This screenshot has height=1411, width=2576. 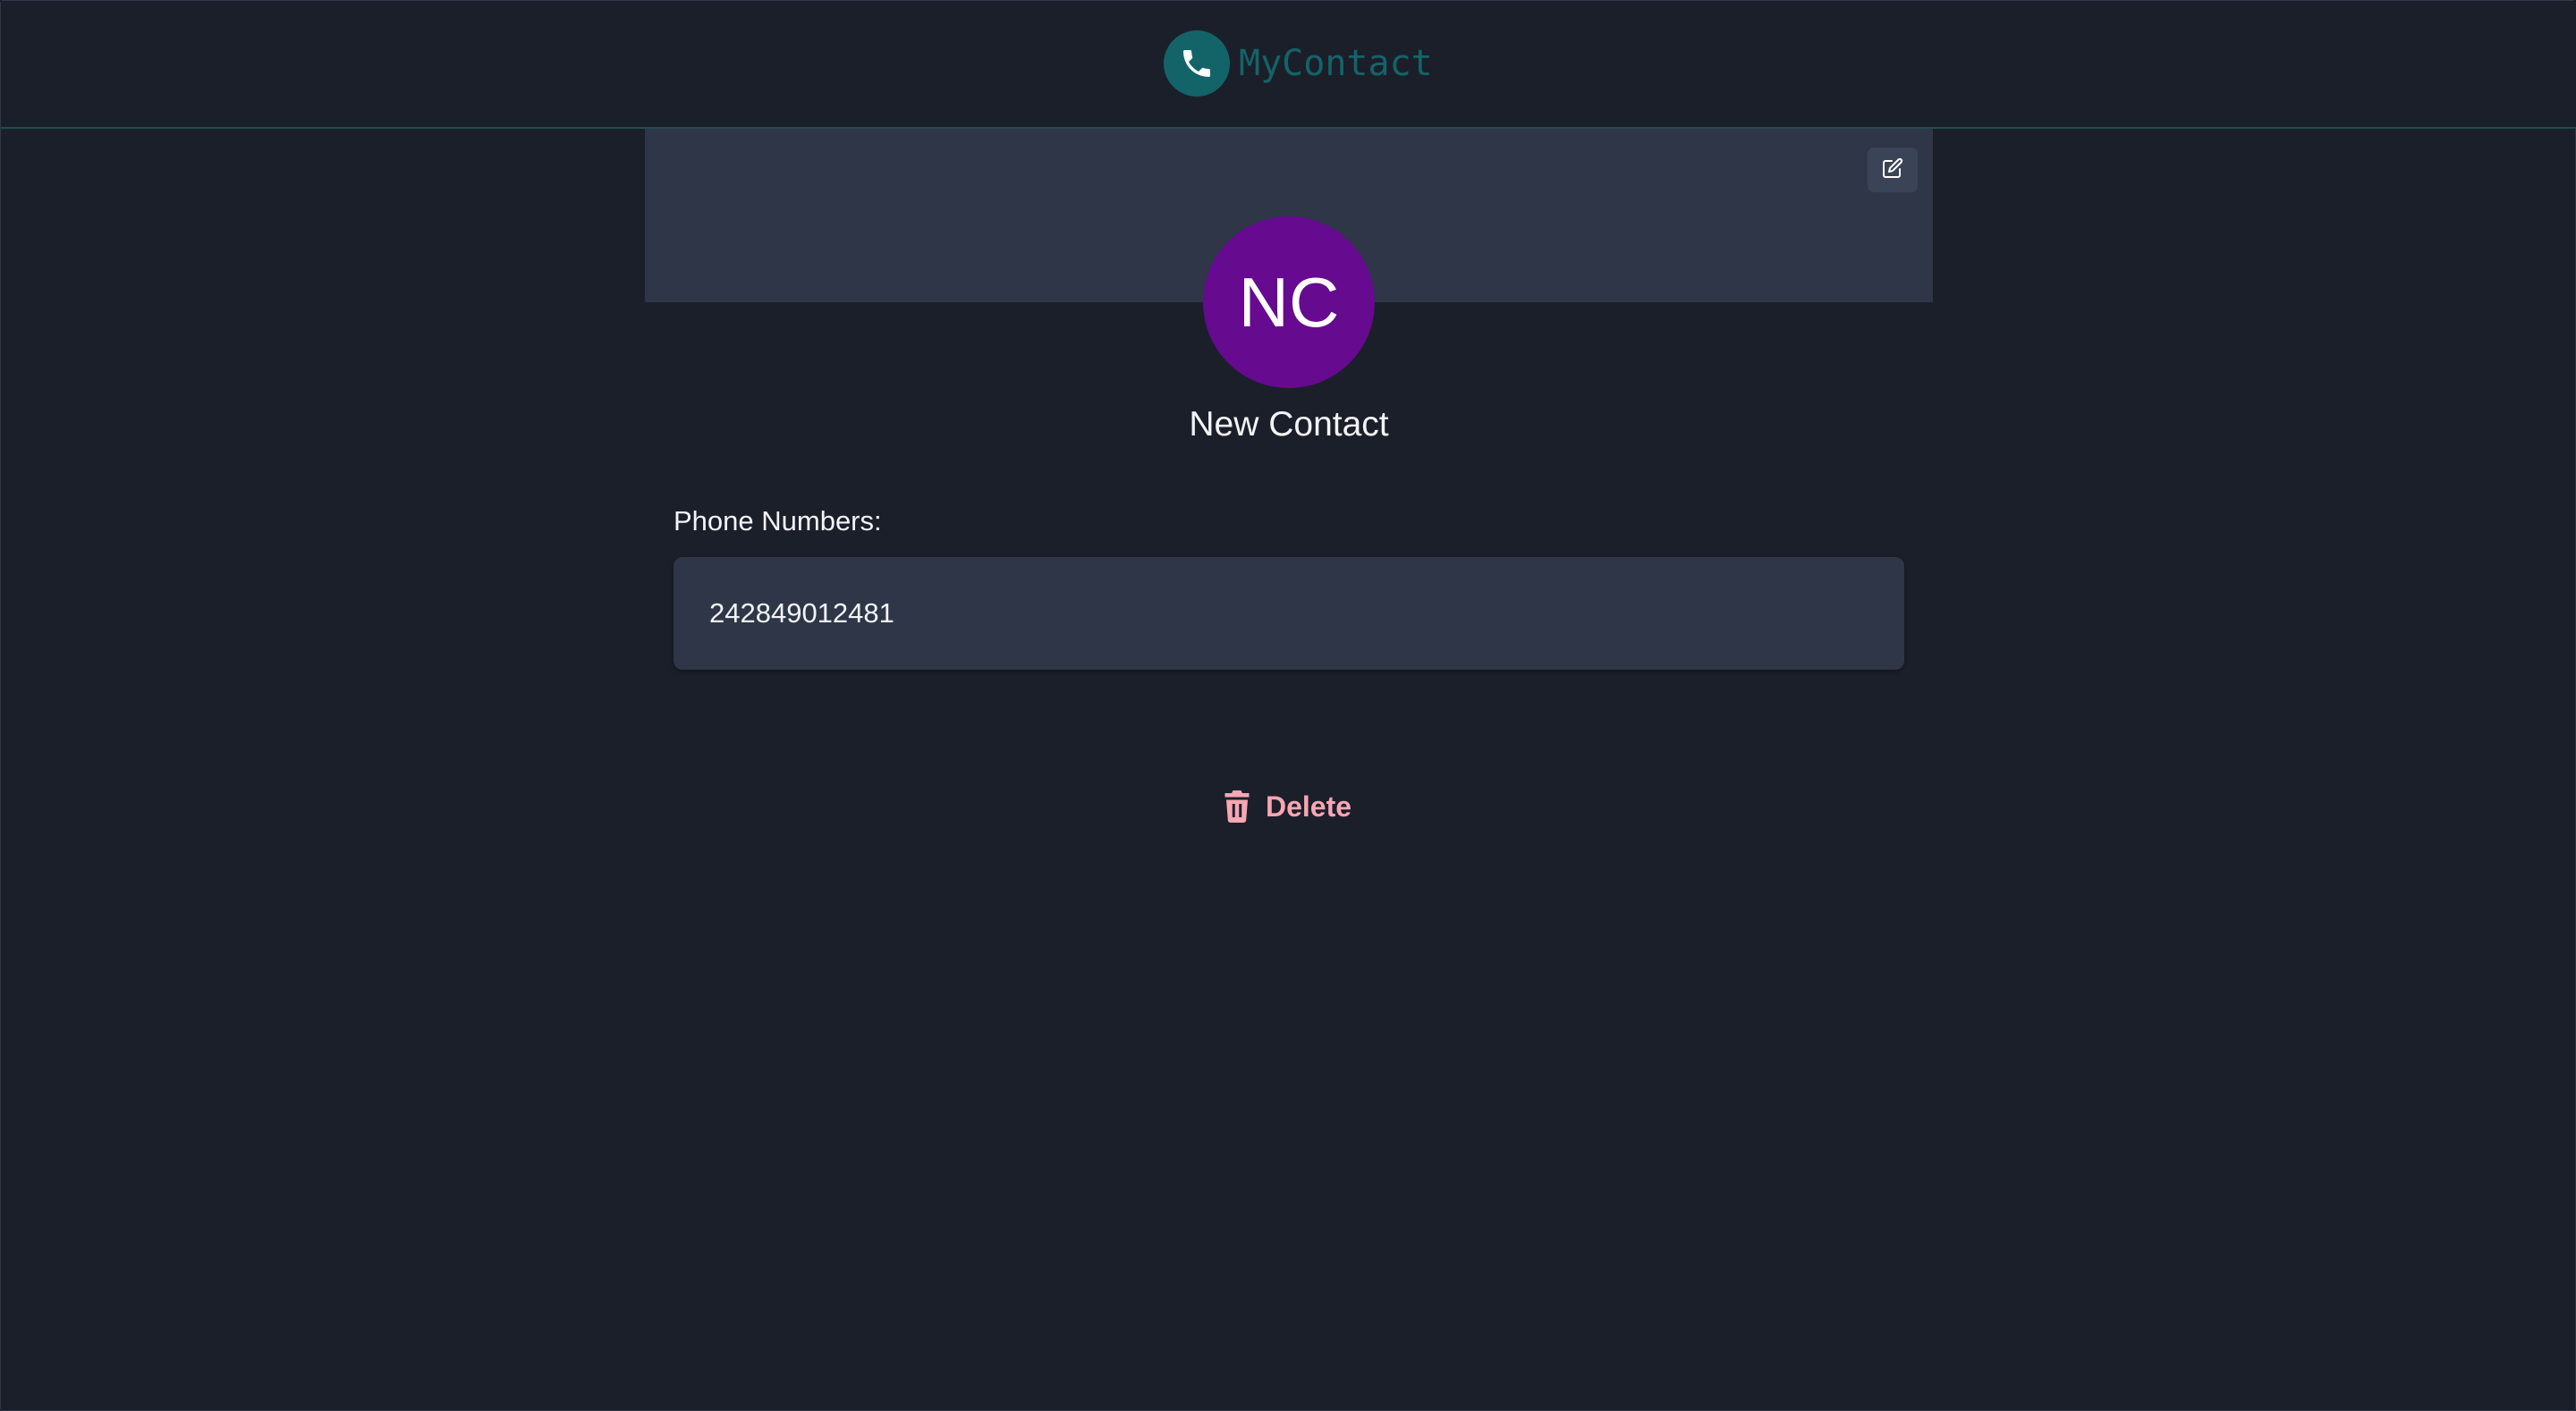 What do you see at coordinates (1289, 424) in the screenshot?
I see `contact-name: New Contact` at bounding box center [1289, 424].